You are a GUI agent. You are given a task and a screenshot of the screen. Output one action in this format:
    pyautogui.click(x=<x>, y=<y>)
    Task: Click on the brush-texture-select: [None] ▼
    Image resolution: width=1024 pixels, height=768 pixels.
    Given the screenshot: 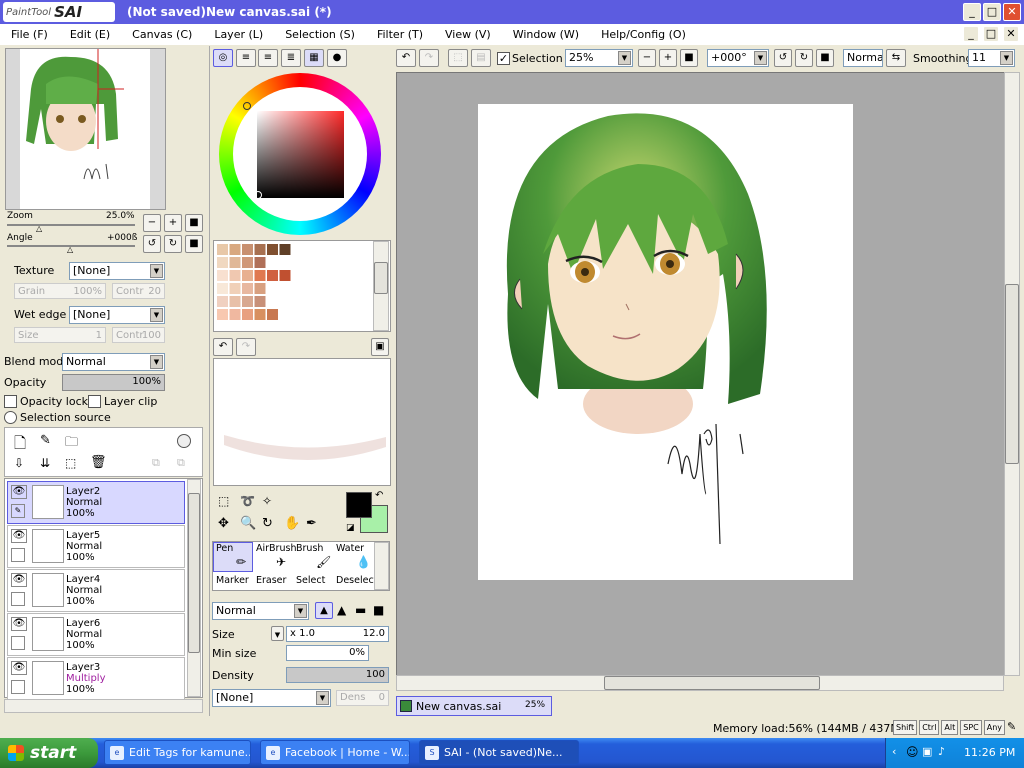 What is the action you would take?
    pyautogui.click(x=271, y=698)
    